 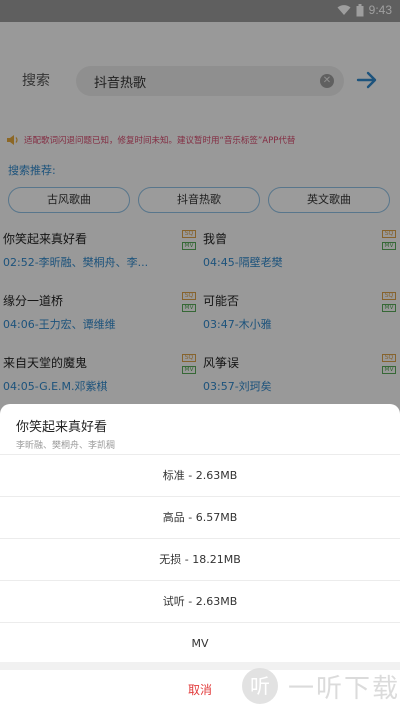 What do you see at coordinates (344, 688) in the screenshot?
I see `watermark-text: 一听下载` at bounding box center [344, 688].